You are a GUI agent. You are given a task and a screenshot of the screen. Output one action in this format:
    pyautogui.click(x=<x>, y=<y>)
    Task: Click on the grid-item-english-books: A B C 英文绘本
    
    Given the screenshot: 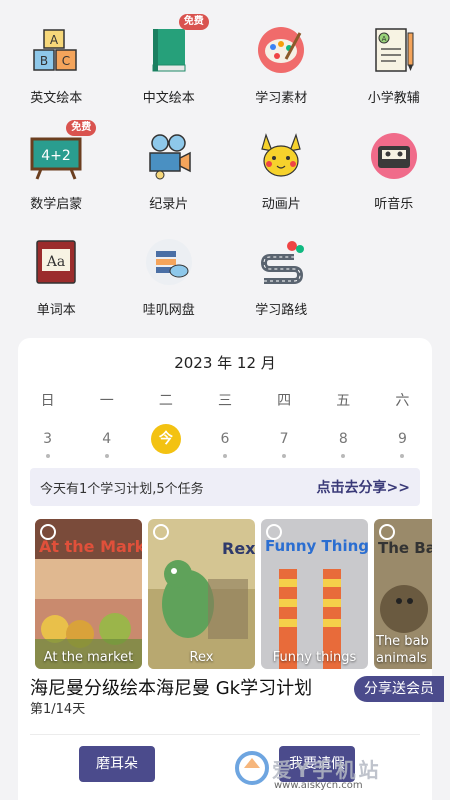 What is the action you would take?
    pyautogui.click(x=56, y=53)
    